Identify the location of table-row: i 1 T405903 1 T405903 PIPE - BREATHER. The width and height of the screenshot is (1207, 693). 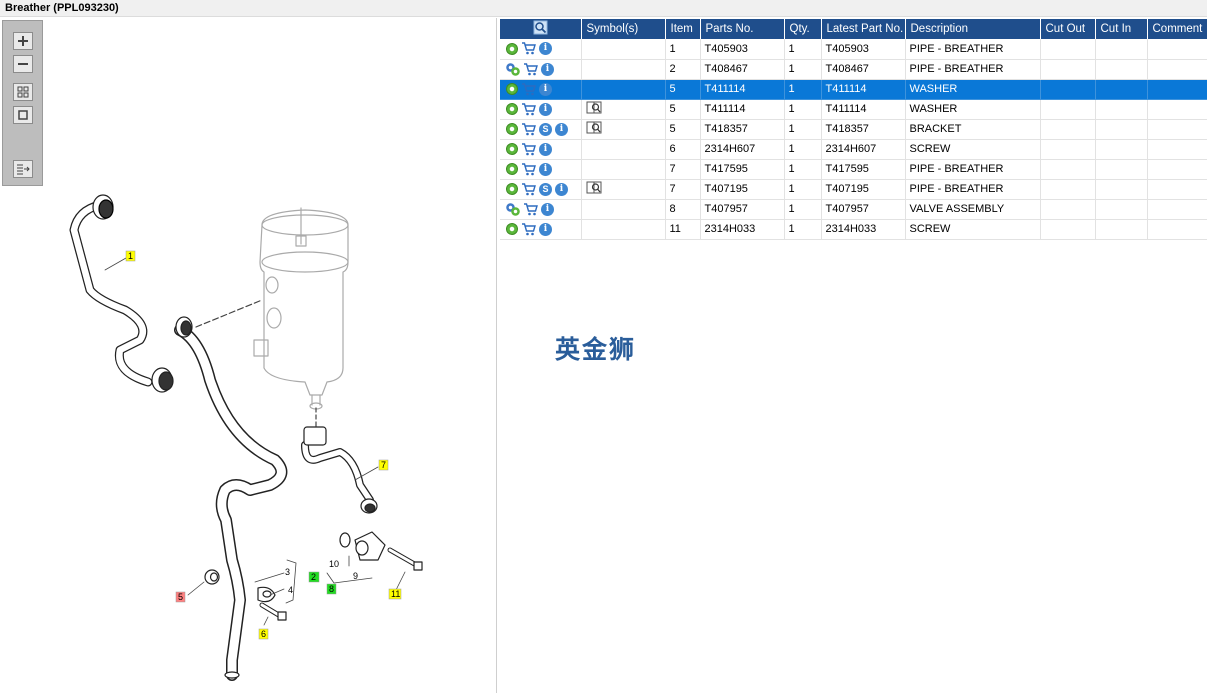
(853, 49).